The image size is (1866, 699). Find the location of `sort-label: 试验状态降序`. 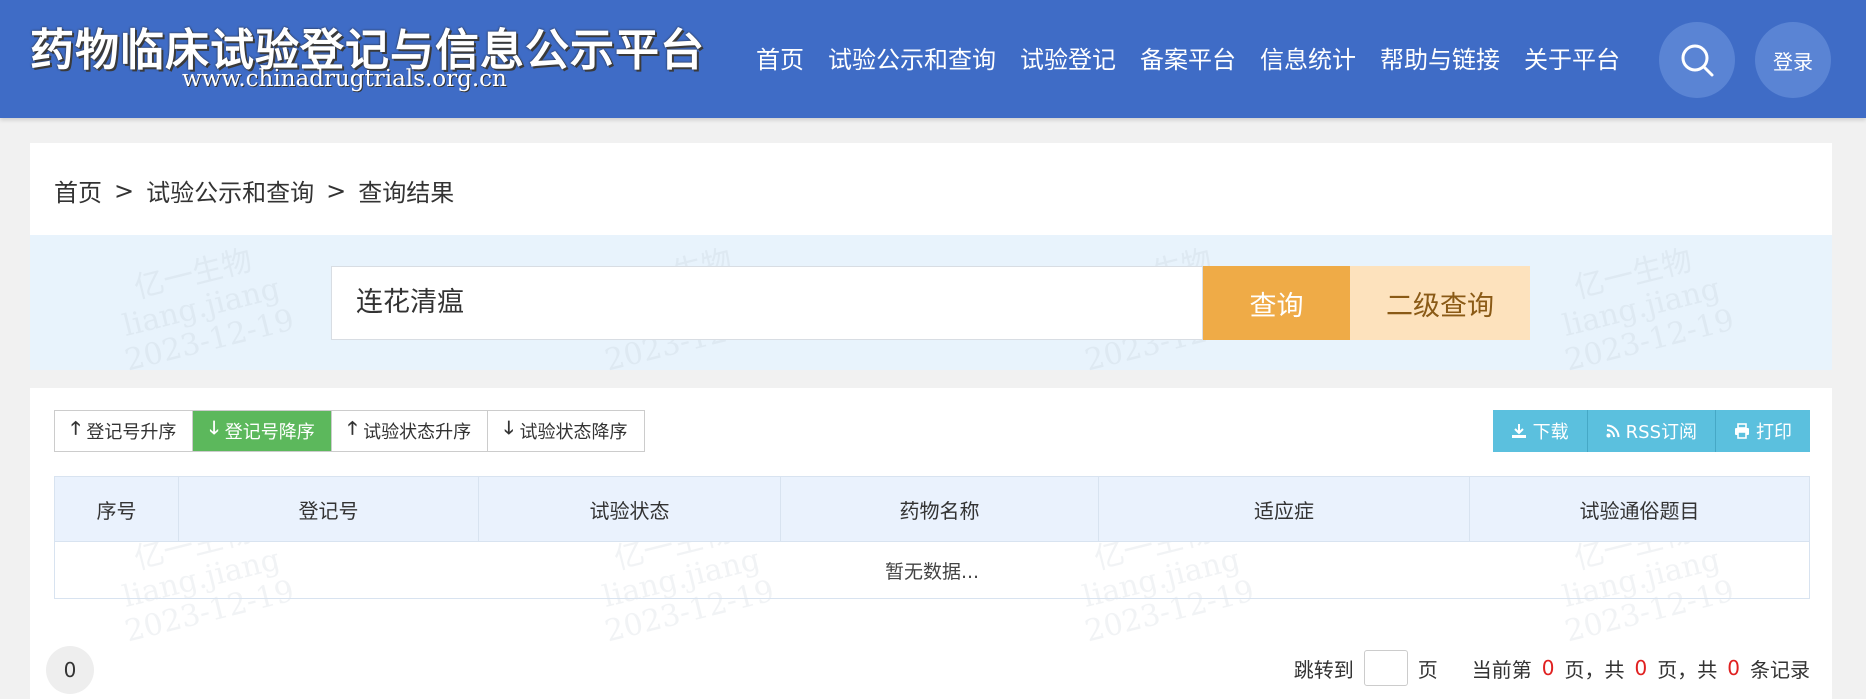

sort-label: 试验状态降序 is located at coordinates (573, 432).